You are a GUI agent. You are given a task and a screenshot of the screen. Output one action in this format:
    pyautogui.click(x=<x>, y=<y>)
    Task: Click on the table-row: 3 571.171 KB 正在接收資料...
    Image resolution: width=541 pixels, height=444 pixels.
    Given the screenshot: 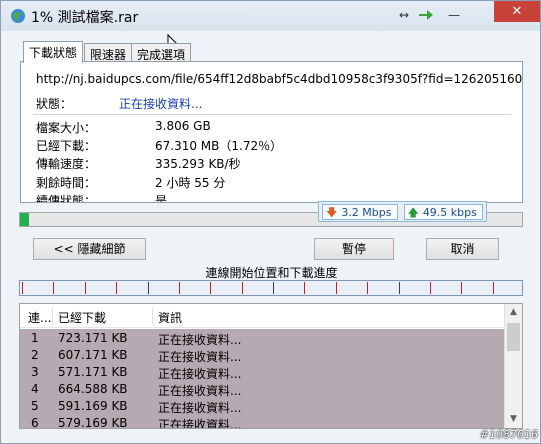 What is the action you would take?
    pyautogui.click(x=262, y=372)
    